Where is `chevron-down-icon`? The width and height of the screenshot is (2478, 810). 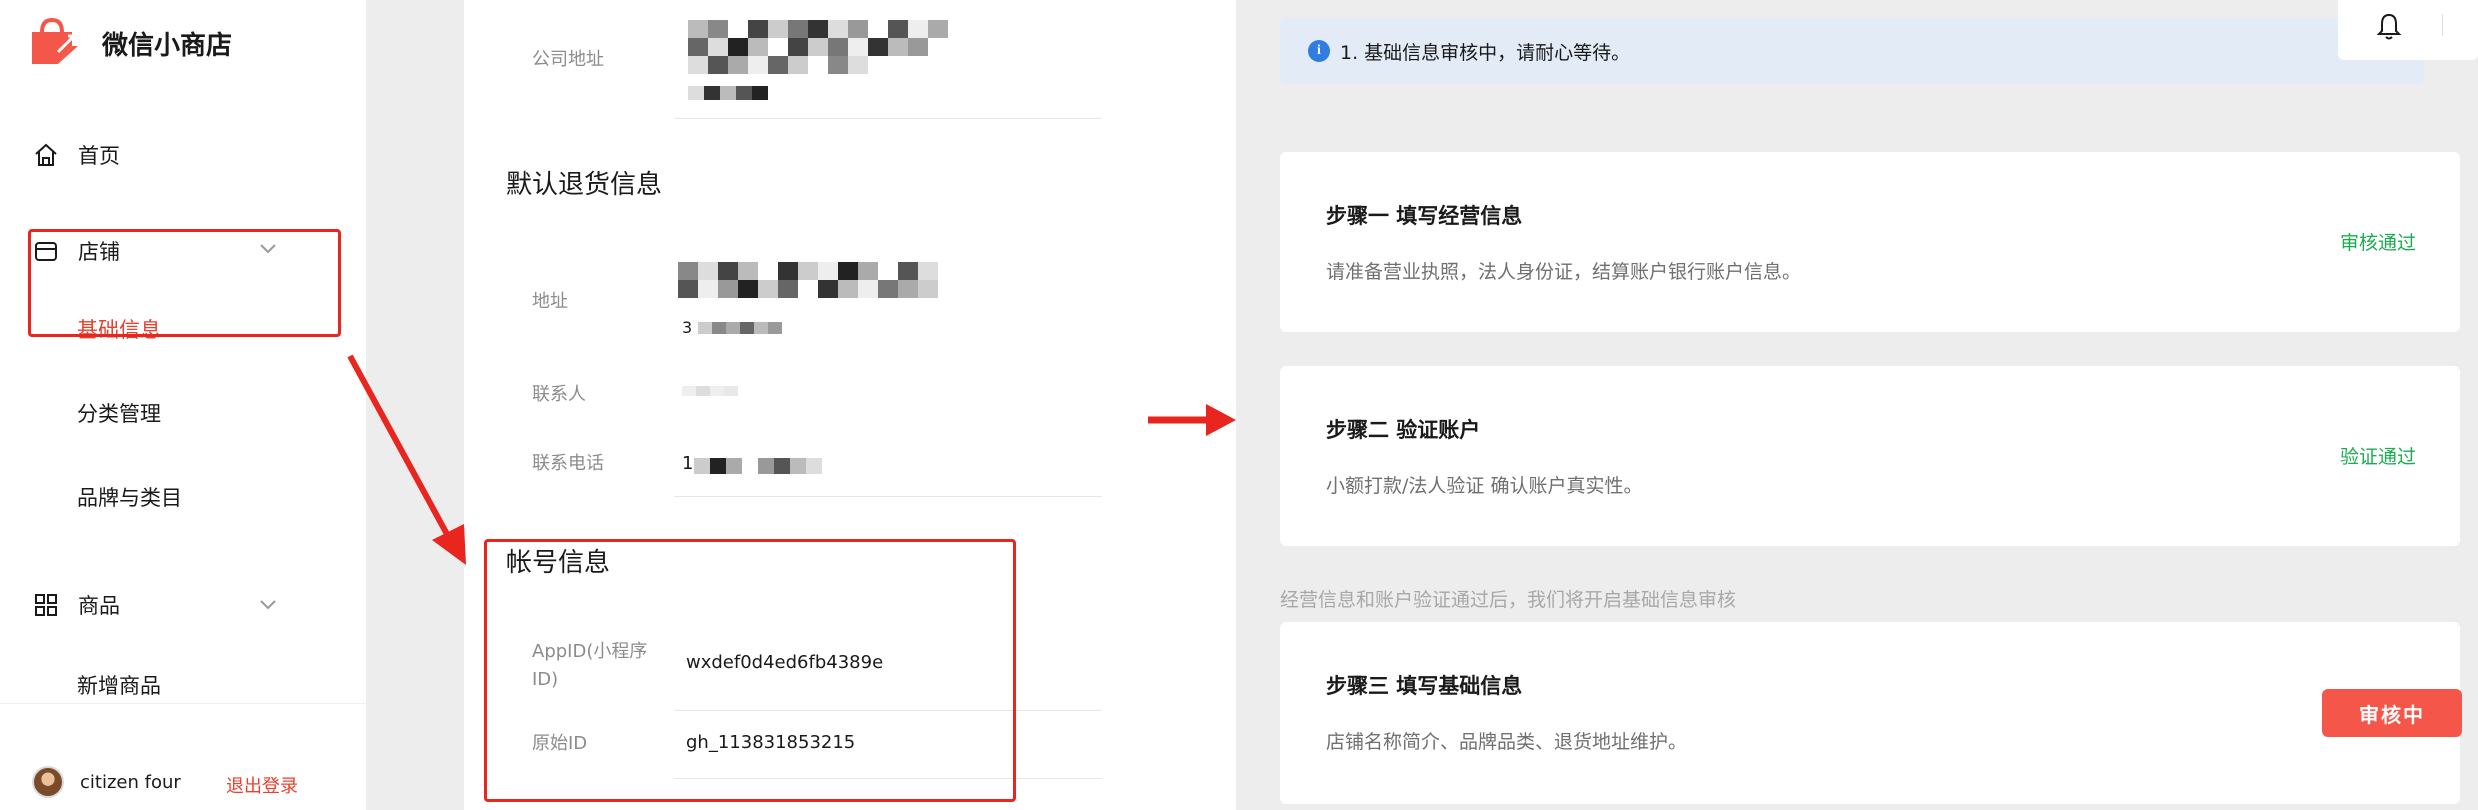
chevron-down-icon is located at coordinates (268, 604).